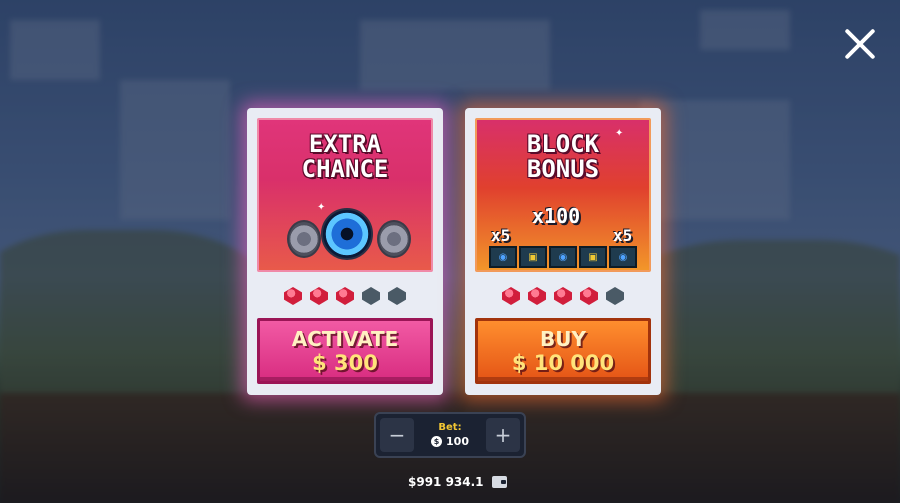 The width and height of the screenshot is (900, 503). Describe the element at coordinates (563, 339) in the screenshot. I see `buy-button-label: BUY` at that location.